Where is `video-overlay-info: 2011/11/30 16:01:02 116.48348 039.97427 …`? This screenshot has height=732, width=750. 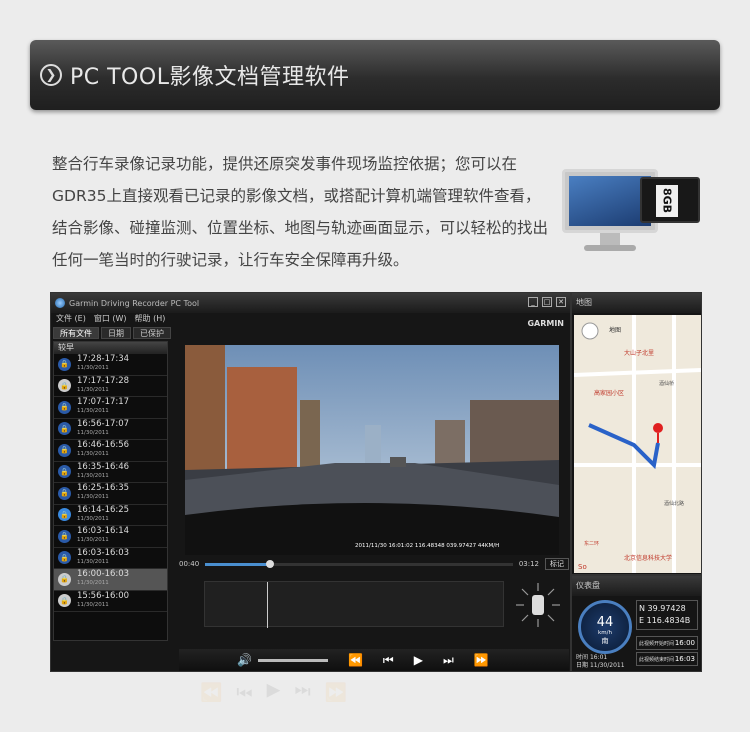 video-overlay-info: 2011/11/30 16:01:02 116.48348 039.97427 … is located at coordinates (427, 546).